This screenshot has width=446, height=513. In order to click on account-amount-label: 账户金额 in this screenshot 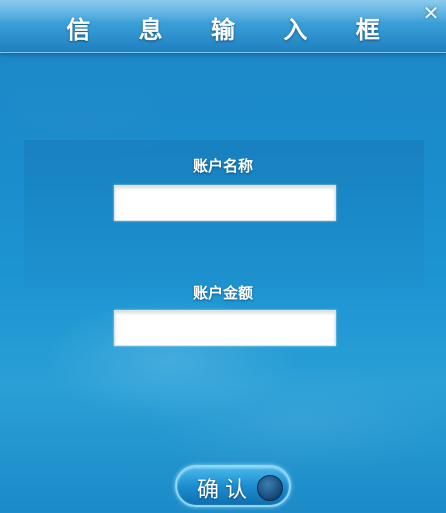, I will do `click(222, 293)`.